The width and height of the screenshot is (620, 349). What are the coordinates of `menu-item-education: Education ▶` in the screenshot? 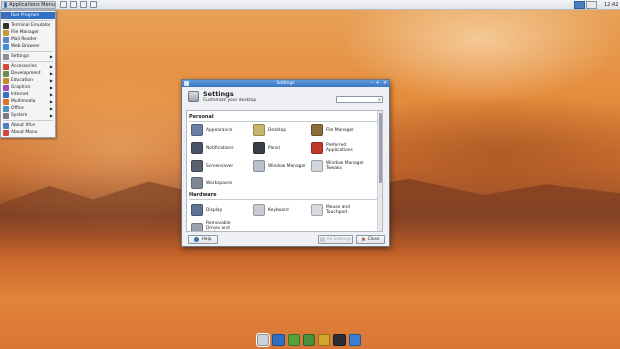 It's located at (28, 80).